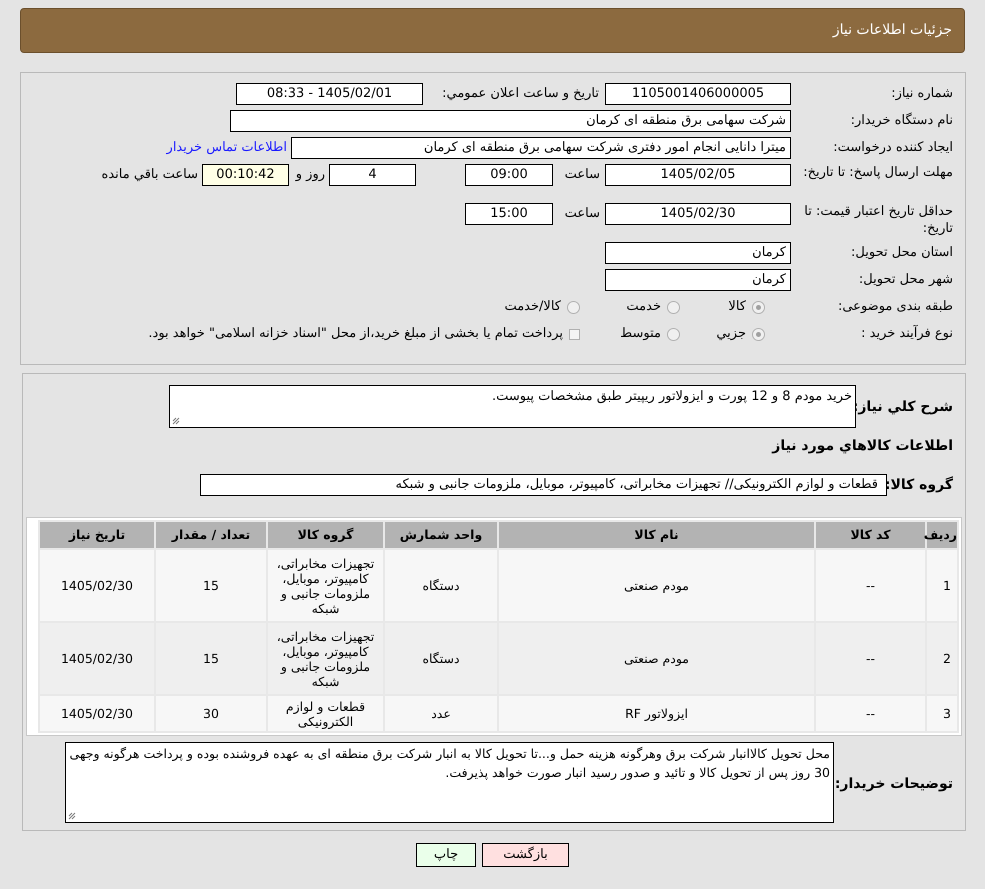 The width and height of the screenshot is (985, 889). What do you see at coordinates (543, 485) in the screenshot?
I see `input-field: قطعات و لوازم الکترونیکی// تجهیزات مخابراتی، کامپیوتر، موبایل، ملزومات جانبی و شبکه` at bounding box center [543, 485].